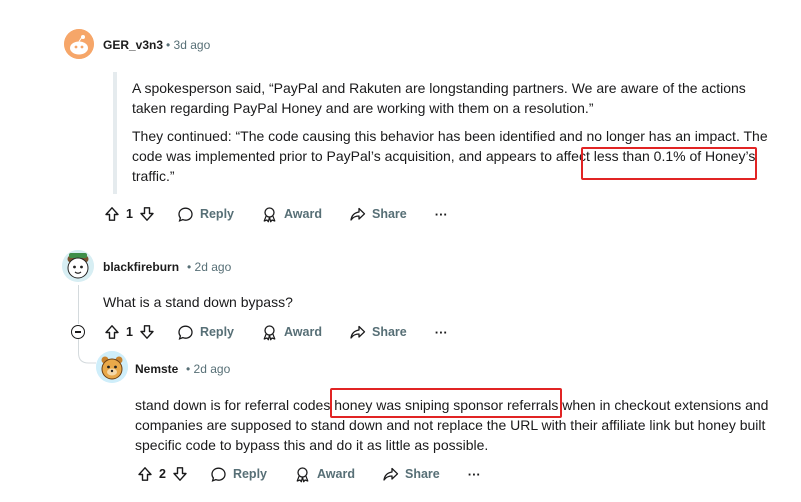 The image size is (801, 502). I want to click on snoo-avatar-icon, so click(79, 44).